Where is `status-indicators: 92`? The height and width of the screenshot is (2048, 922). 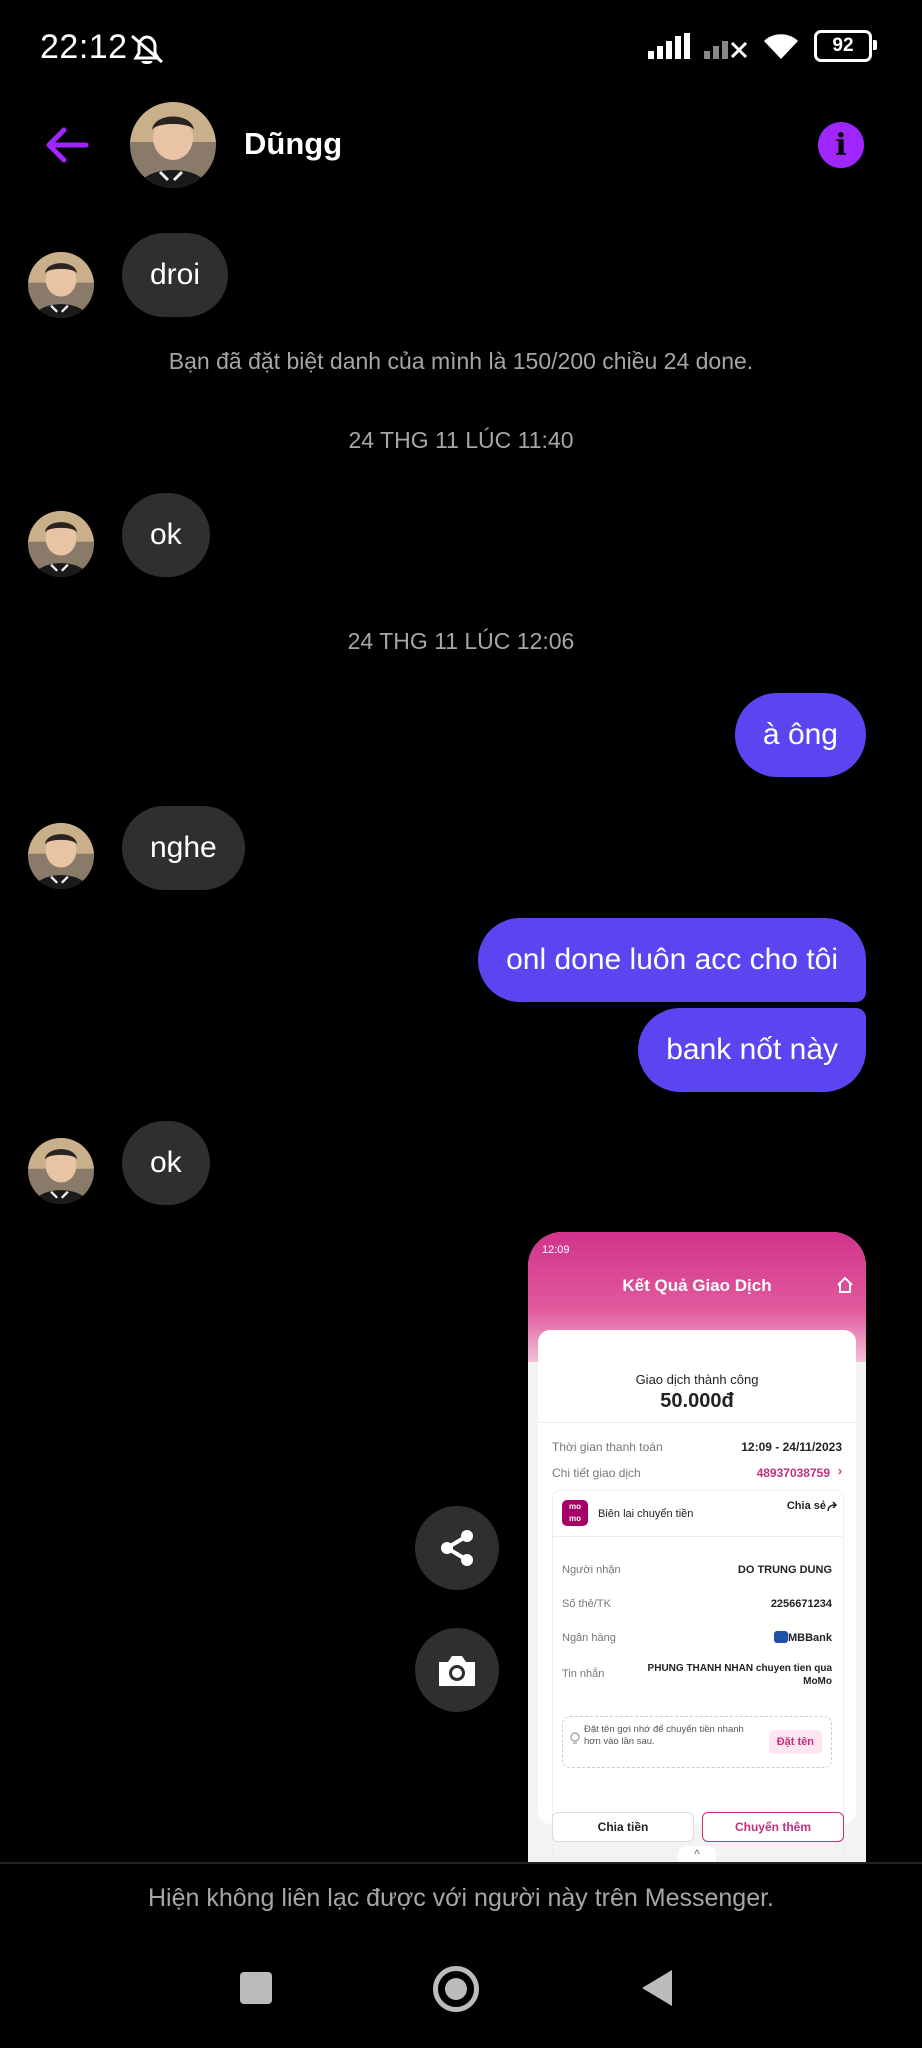
status-indicators: 92 is located at coordinates (762, 46).